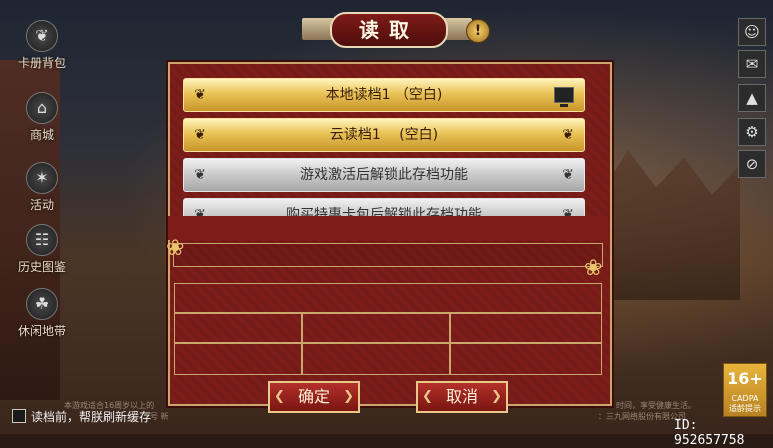 Image resolution: width=773 pixels, height=448 pixels. What do you see at coordinates (752, 98) in the screenshot?
I see `bell-icon: ▲` at bounding box center [752, 98].